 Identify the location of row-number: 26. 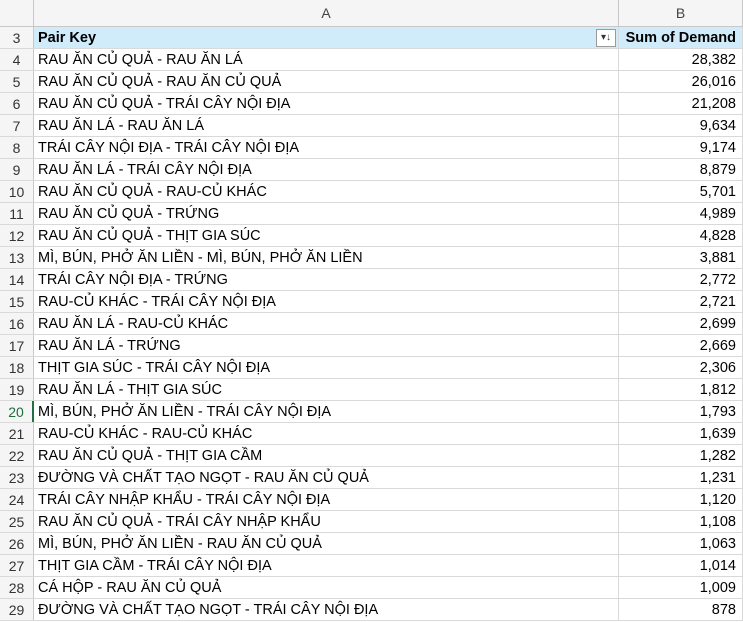
(17, 543).